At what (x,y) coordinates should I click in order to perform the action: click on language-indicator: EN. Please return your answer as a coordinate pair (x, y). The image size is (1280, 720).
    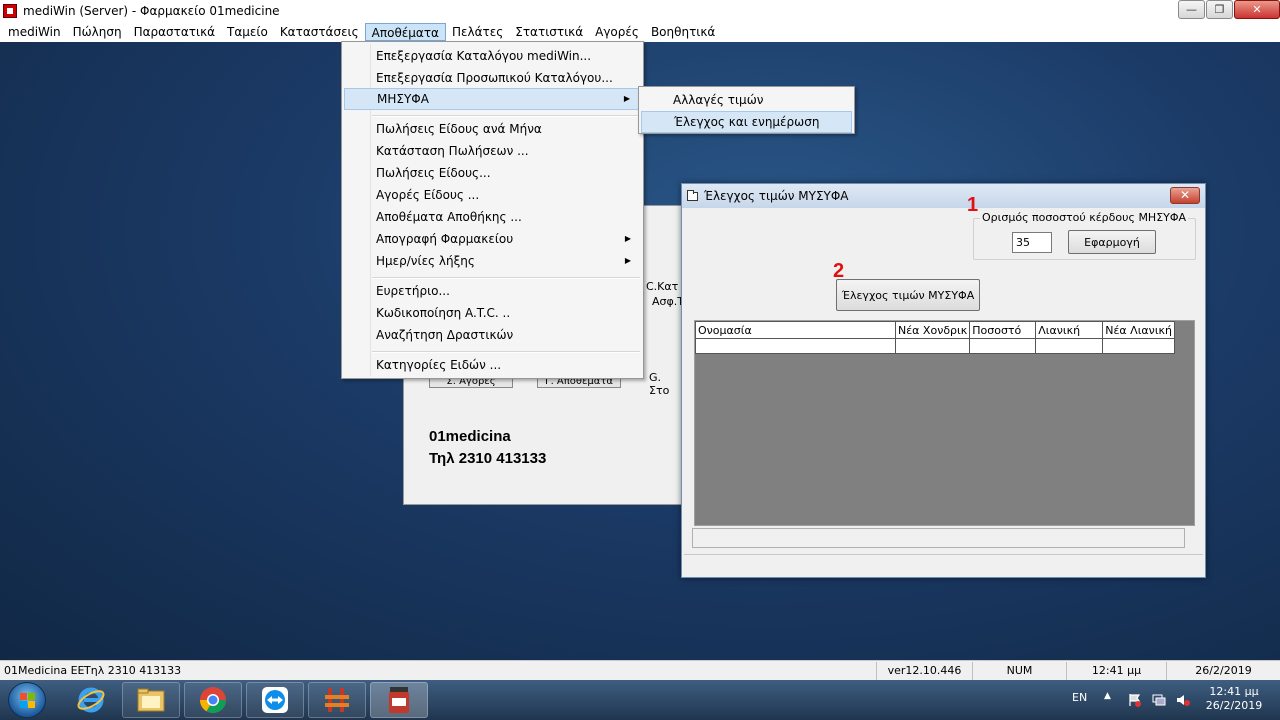
    Looking at the image, I should click on (1079, 697).